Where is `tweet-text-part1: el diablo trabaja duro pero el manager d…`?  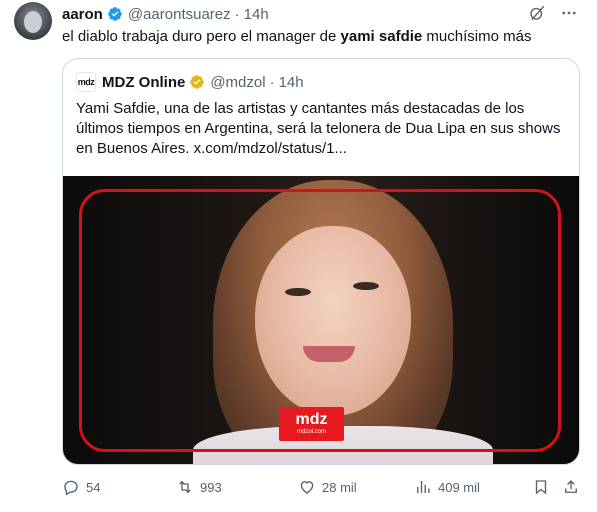 tweet-text-part1: el diablo trabaja duro pero el manager d… is located at coordinates (201, 36).